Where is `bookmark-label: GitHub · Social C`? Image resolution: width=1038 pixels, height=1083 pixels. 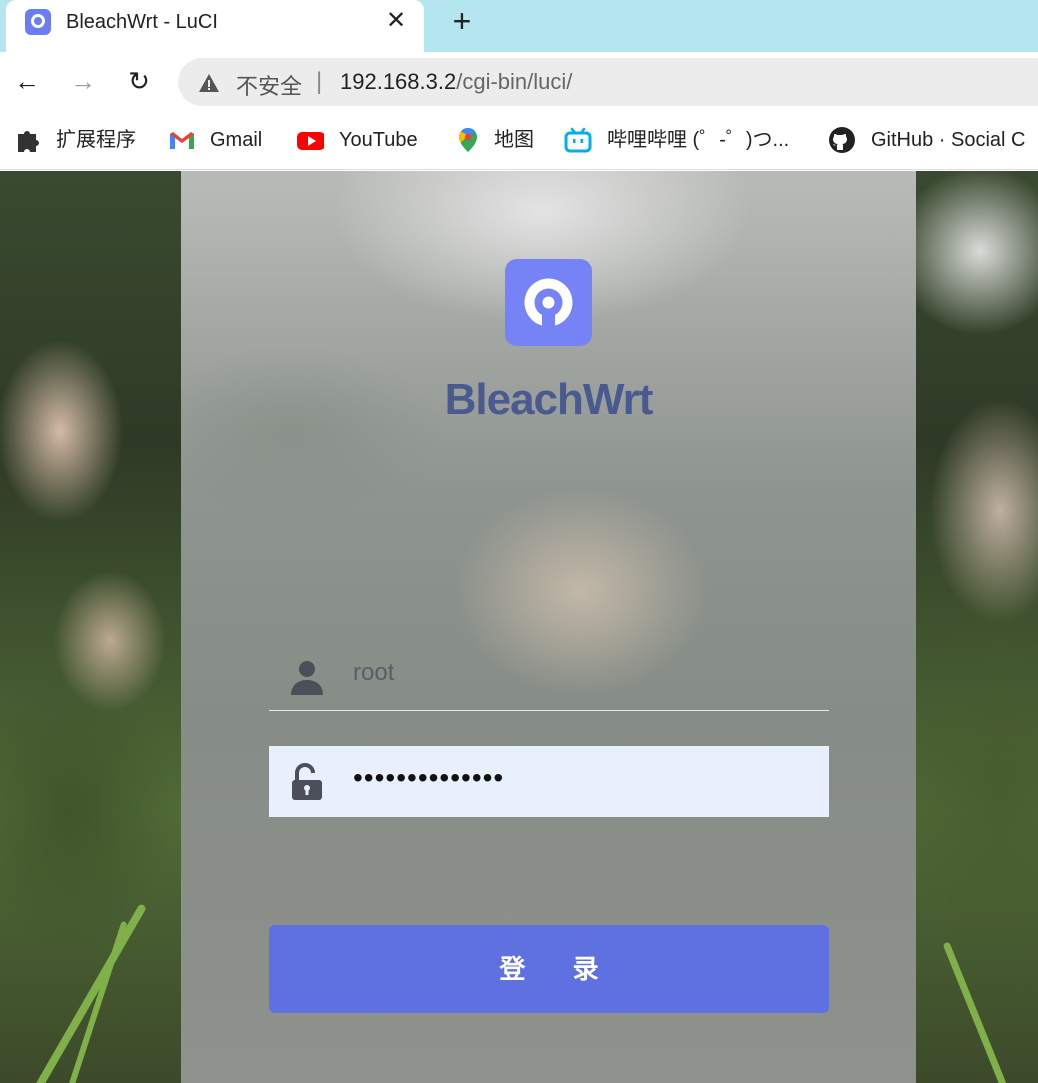 bookmark-label: GitHub · Social C is located at coordinates (948, 140).